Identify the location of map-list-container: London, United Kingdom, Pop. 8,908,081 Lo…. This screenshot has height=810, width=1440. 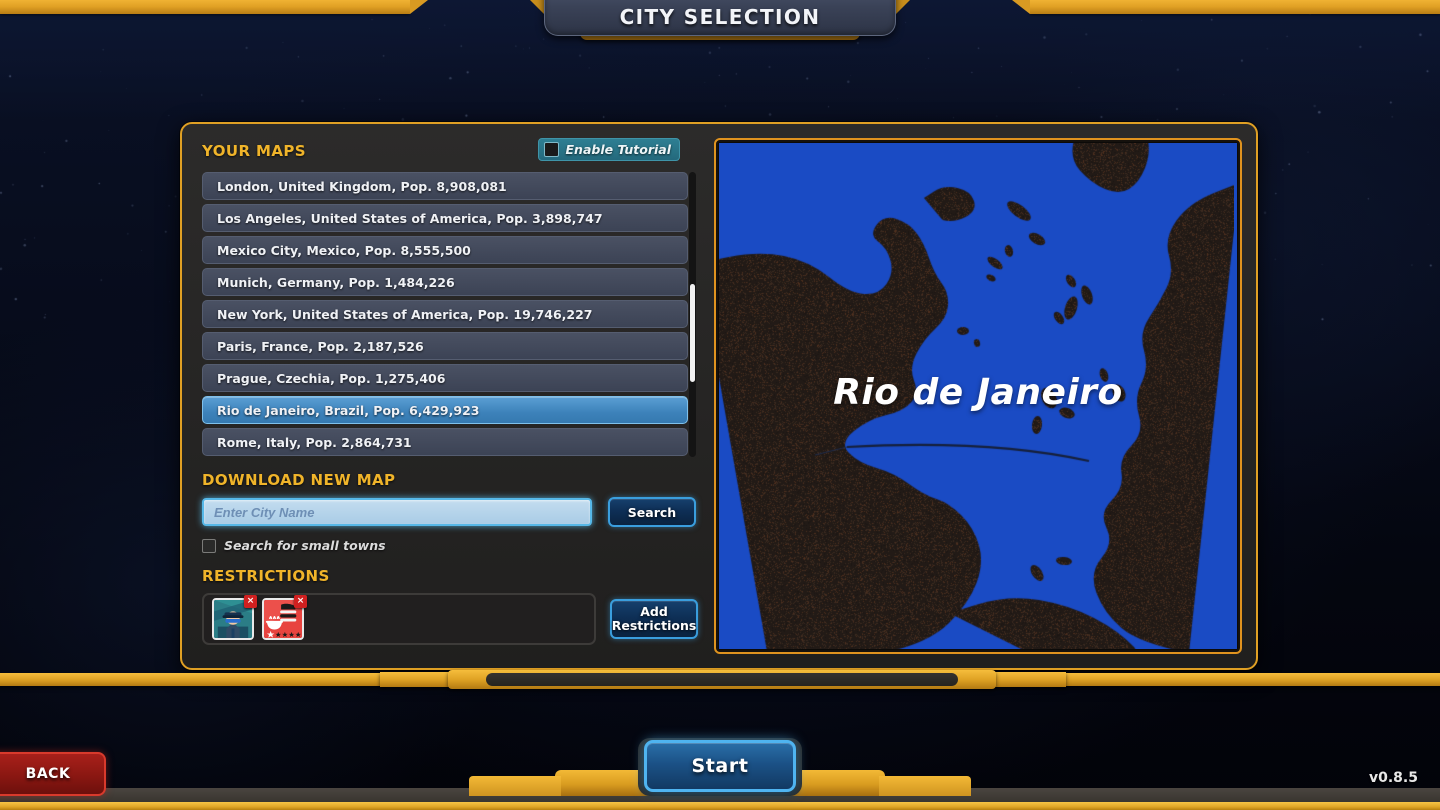
(449, 314).